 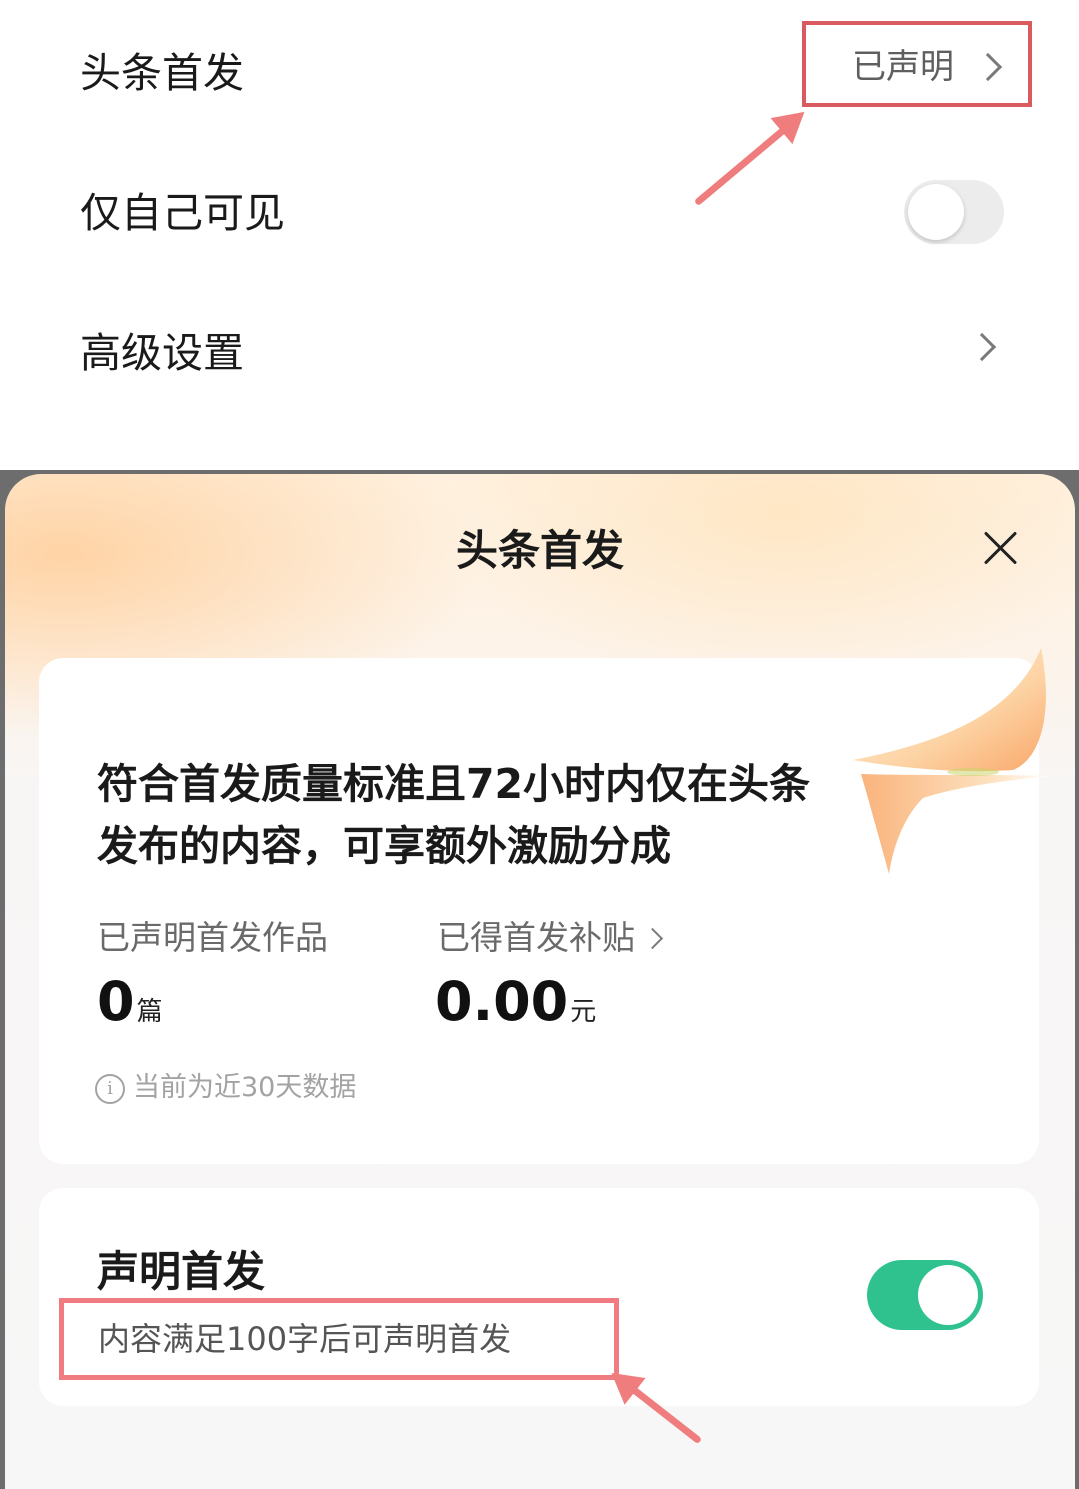 What do you see at coordinates (305, 1339) in the screenshot?
I see `declare-description: 内容满足100字后可声明首发` at bounding box center [305, 1339].